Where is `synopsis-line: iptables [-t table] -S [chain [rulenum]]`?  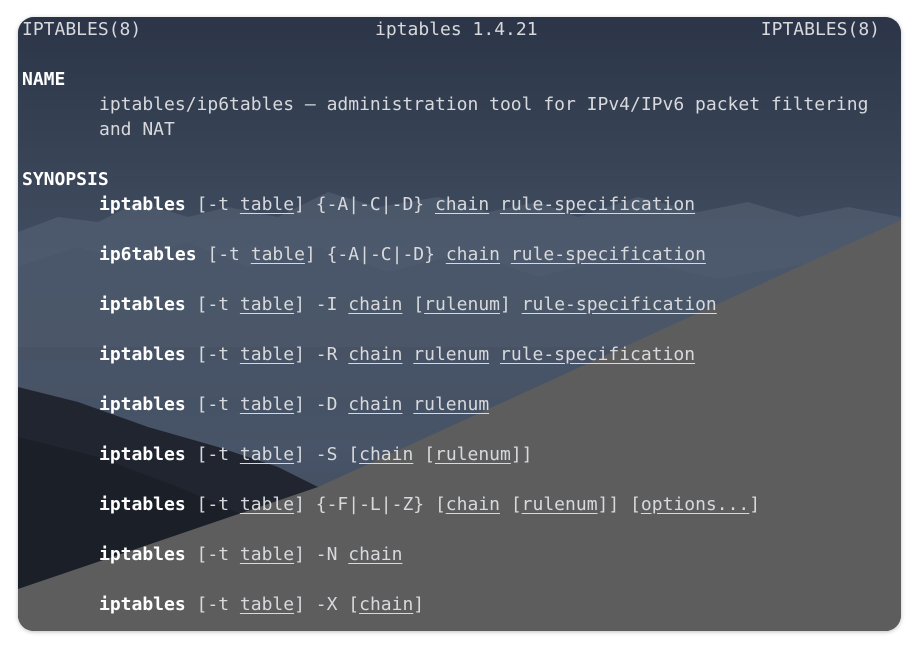
synopsis-line: iptables [-t table] -S [chain [rulenum]] is located at coordinates (316, 454).